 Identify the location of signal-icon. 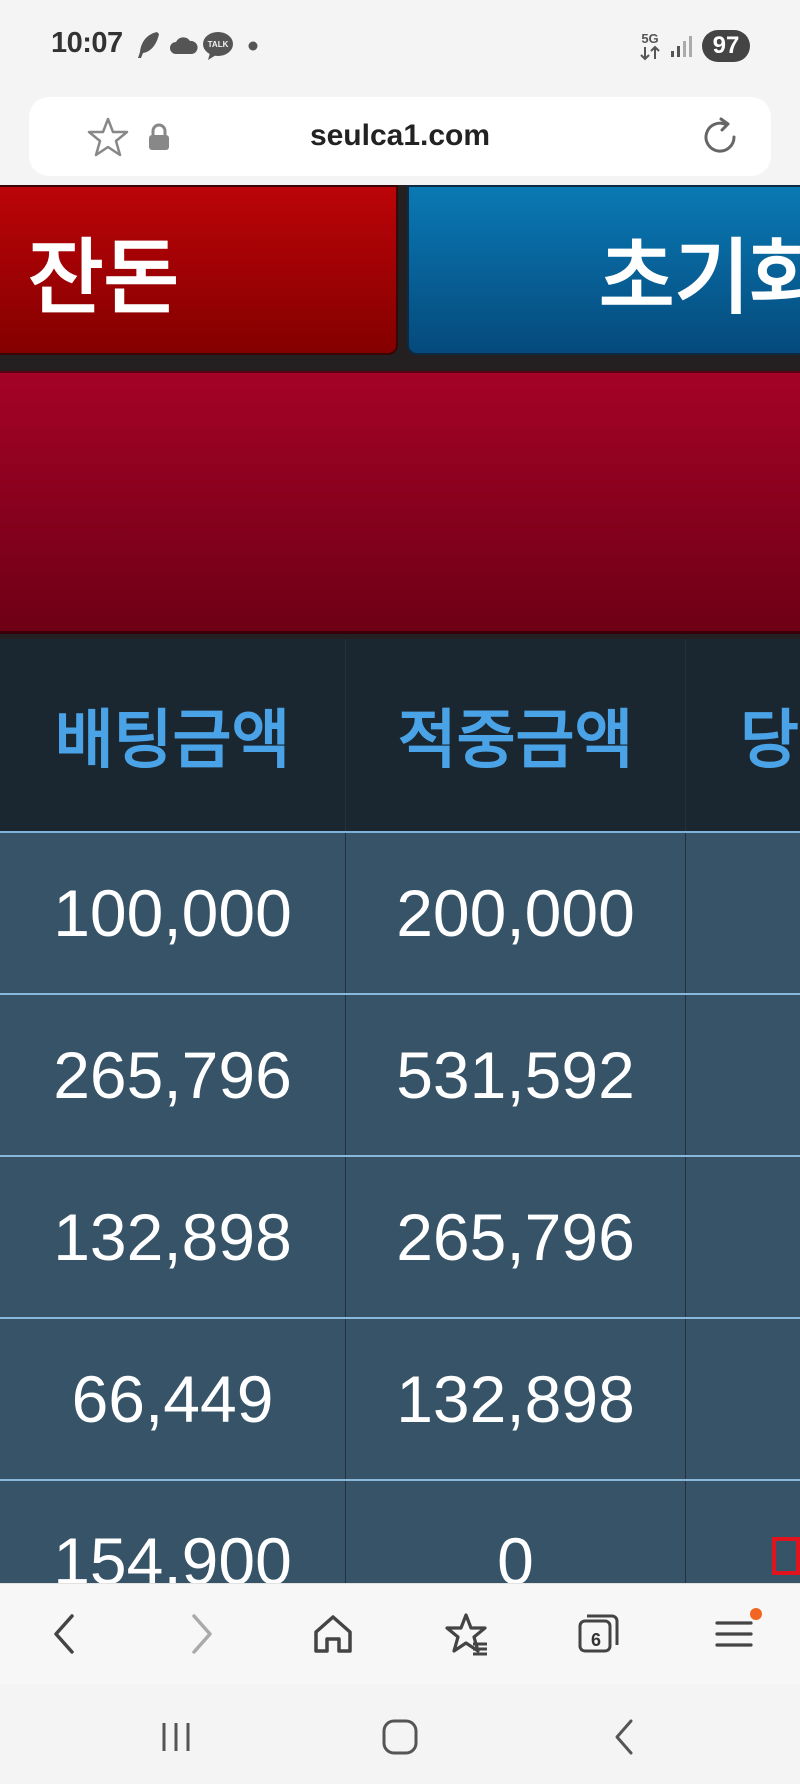
(681, 46).